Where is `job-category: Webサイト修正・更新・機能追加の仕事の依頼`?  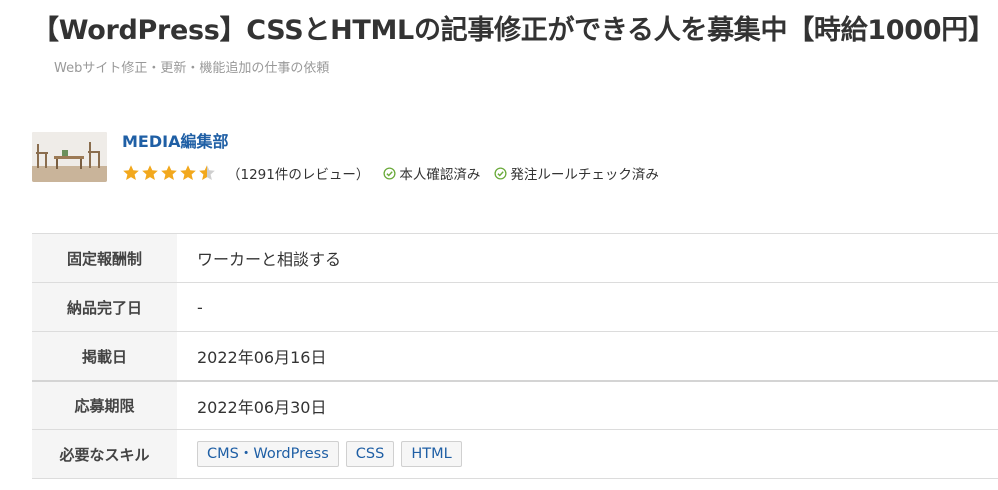
job-category: Webサイト修正・更新・機能追加の仕事の依頼 is located at coordinates (191, 68).